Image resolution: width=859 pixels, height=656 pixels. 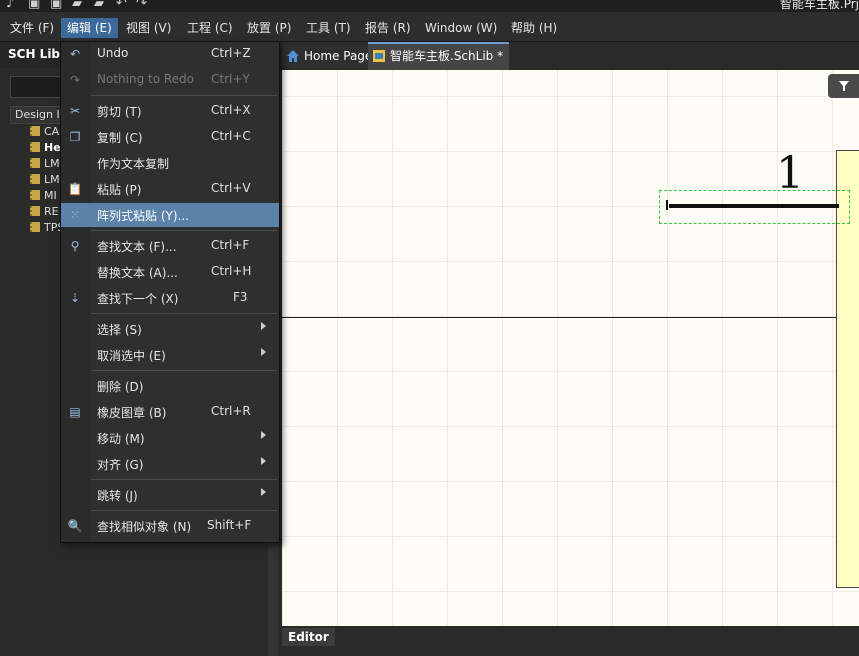 What do you see at coordinates (330, 56) in the screenshot?
I see `tab-home-page: Home Page` at bounding box center [330, 56].